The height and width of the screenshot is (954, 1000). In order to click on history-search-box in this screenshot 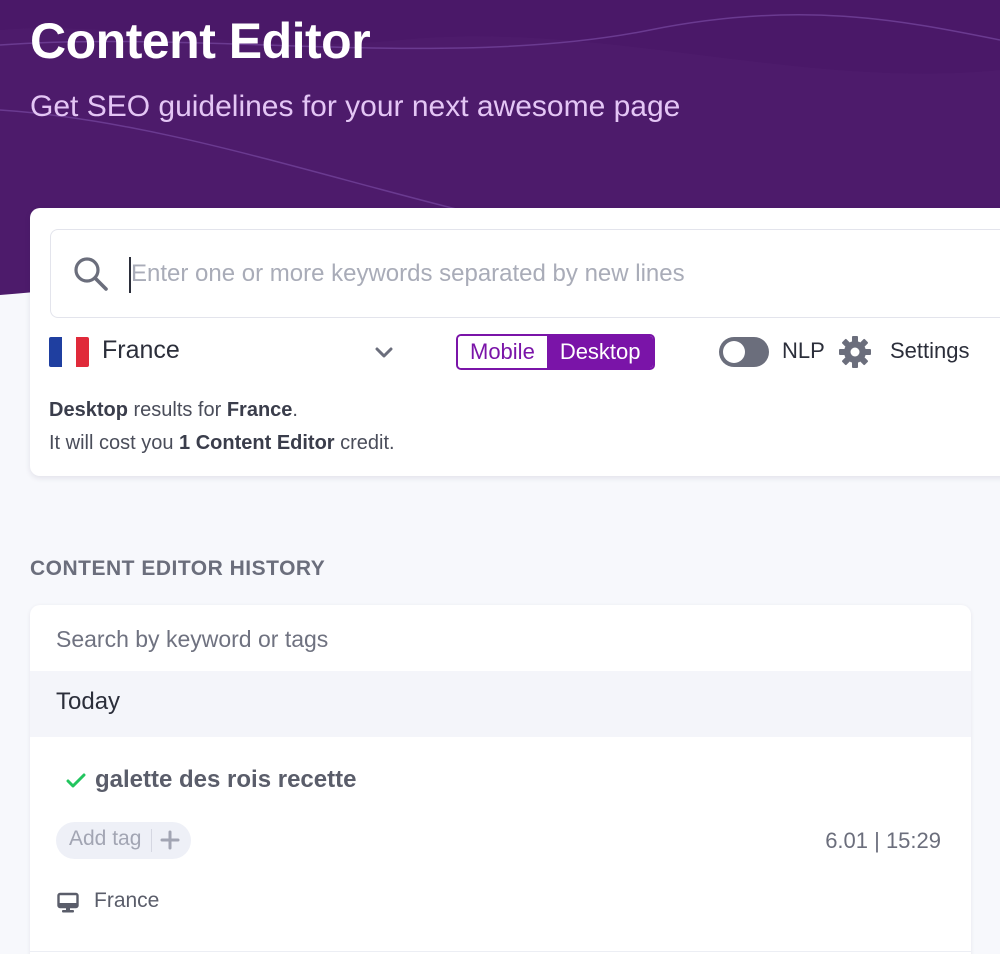, I will do `click(500, 638)`.